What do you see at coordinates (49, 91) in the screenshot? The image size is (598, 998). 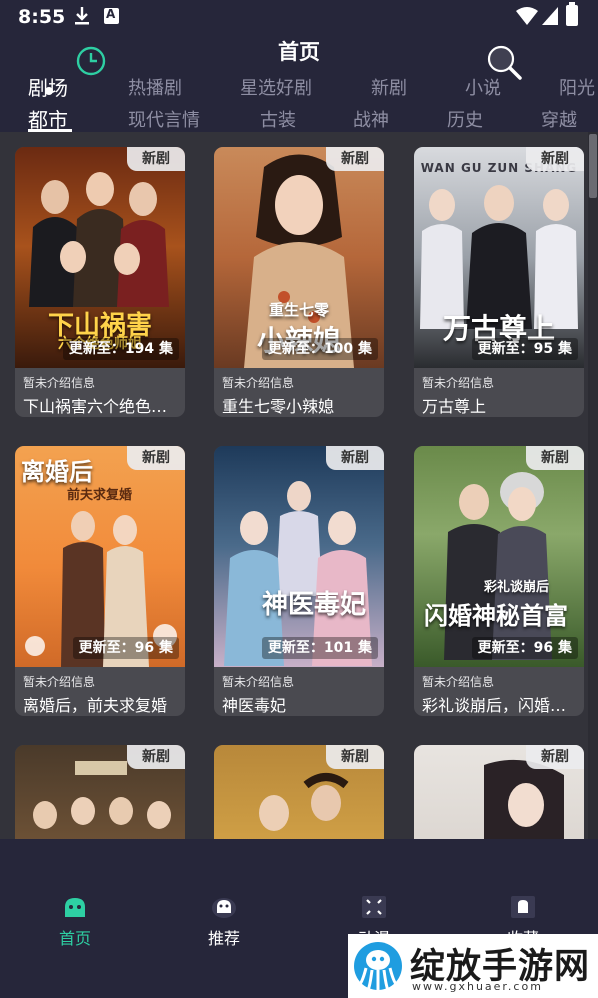 I see `category-indicator-dot` at bounding box center [49, 91].